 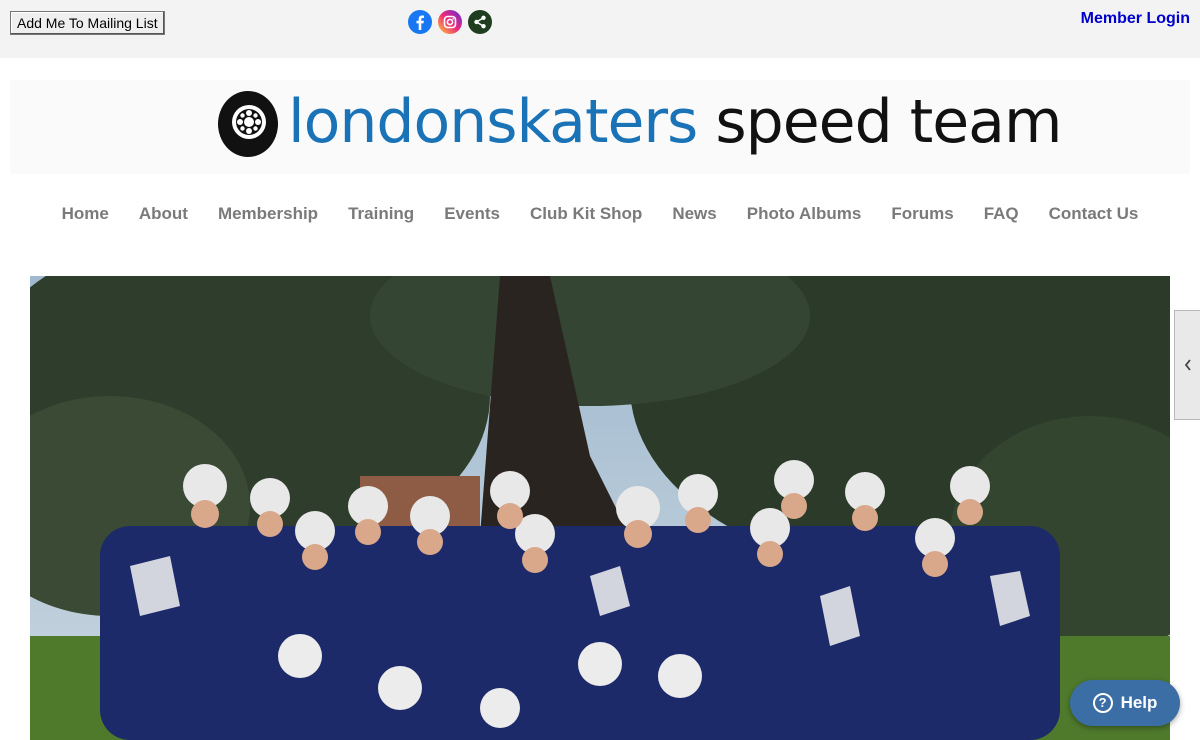 I want to click on share-icon, so click(x=480, y=22).